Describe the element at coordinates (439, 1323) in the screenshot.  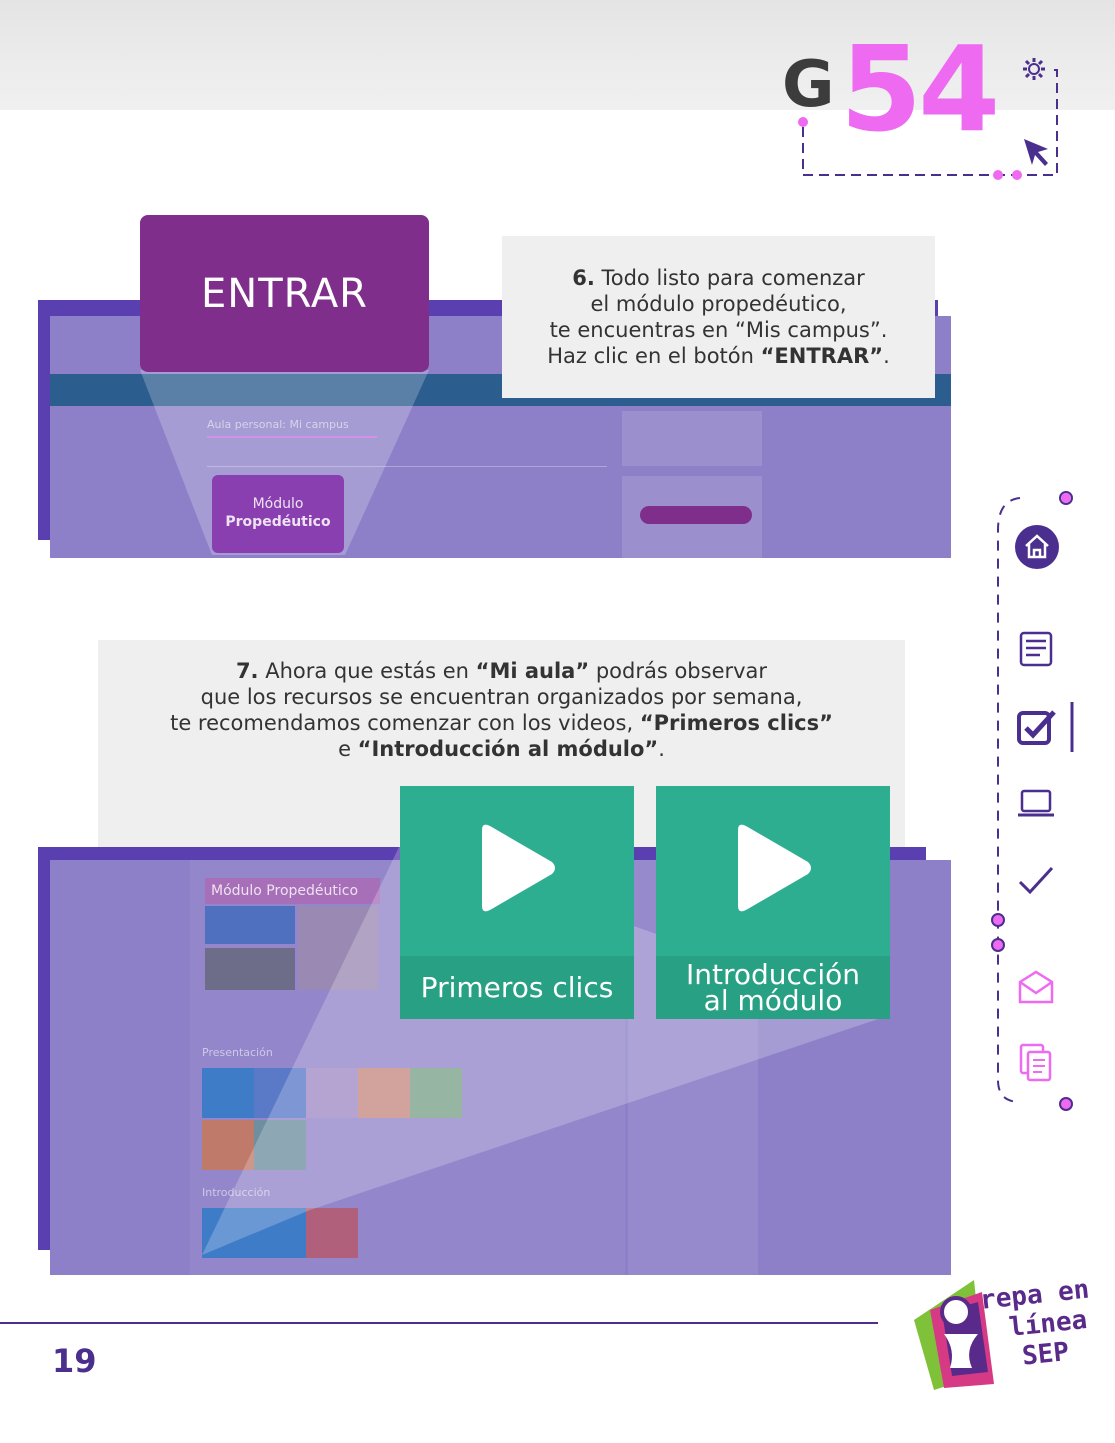
I see `footer-rule` at that location.